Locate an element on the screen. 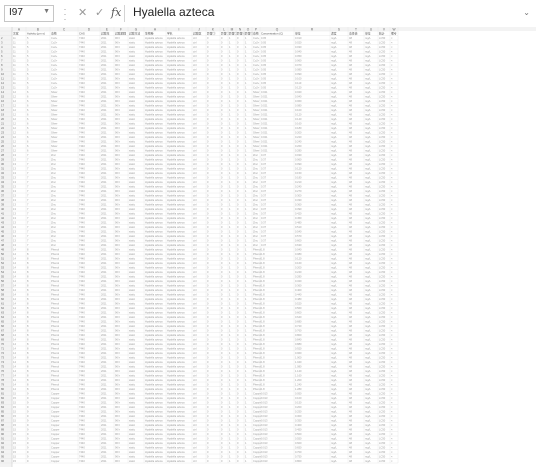  row-header: 42 is located at coordinates (3, 218).